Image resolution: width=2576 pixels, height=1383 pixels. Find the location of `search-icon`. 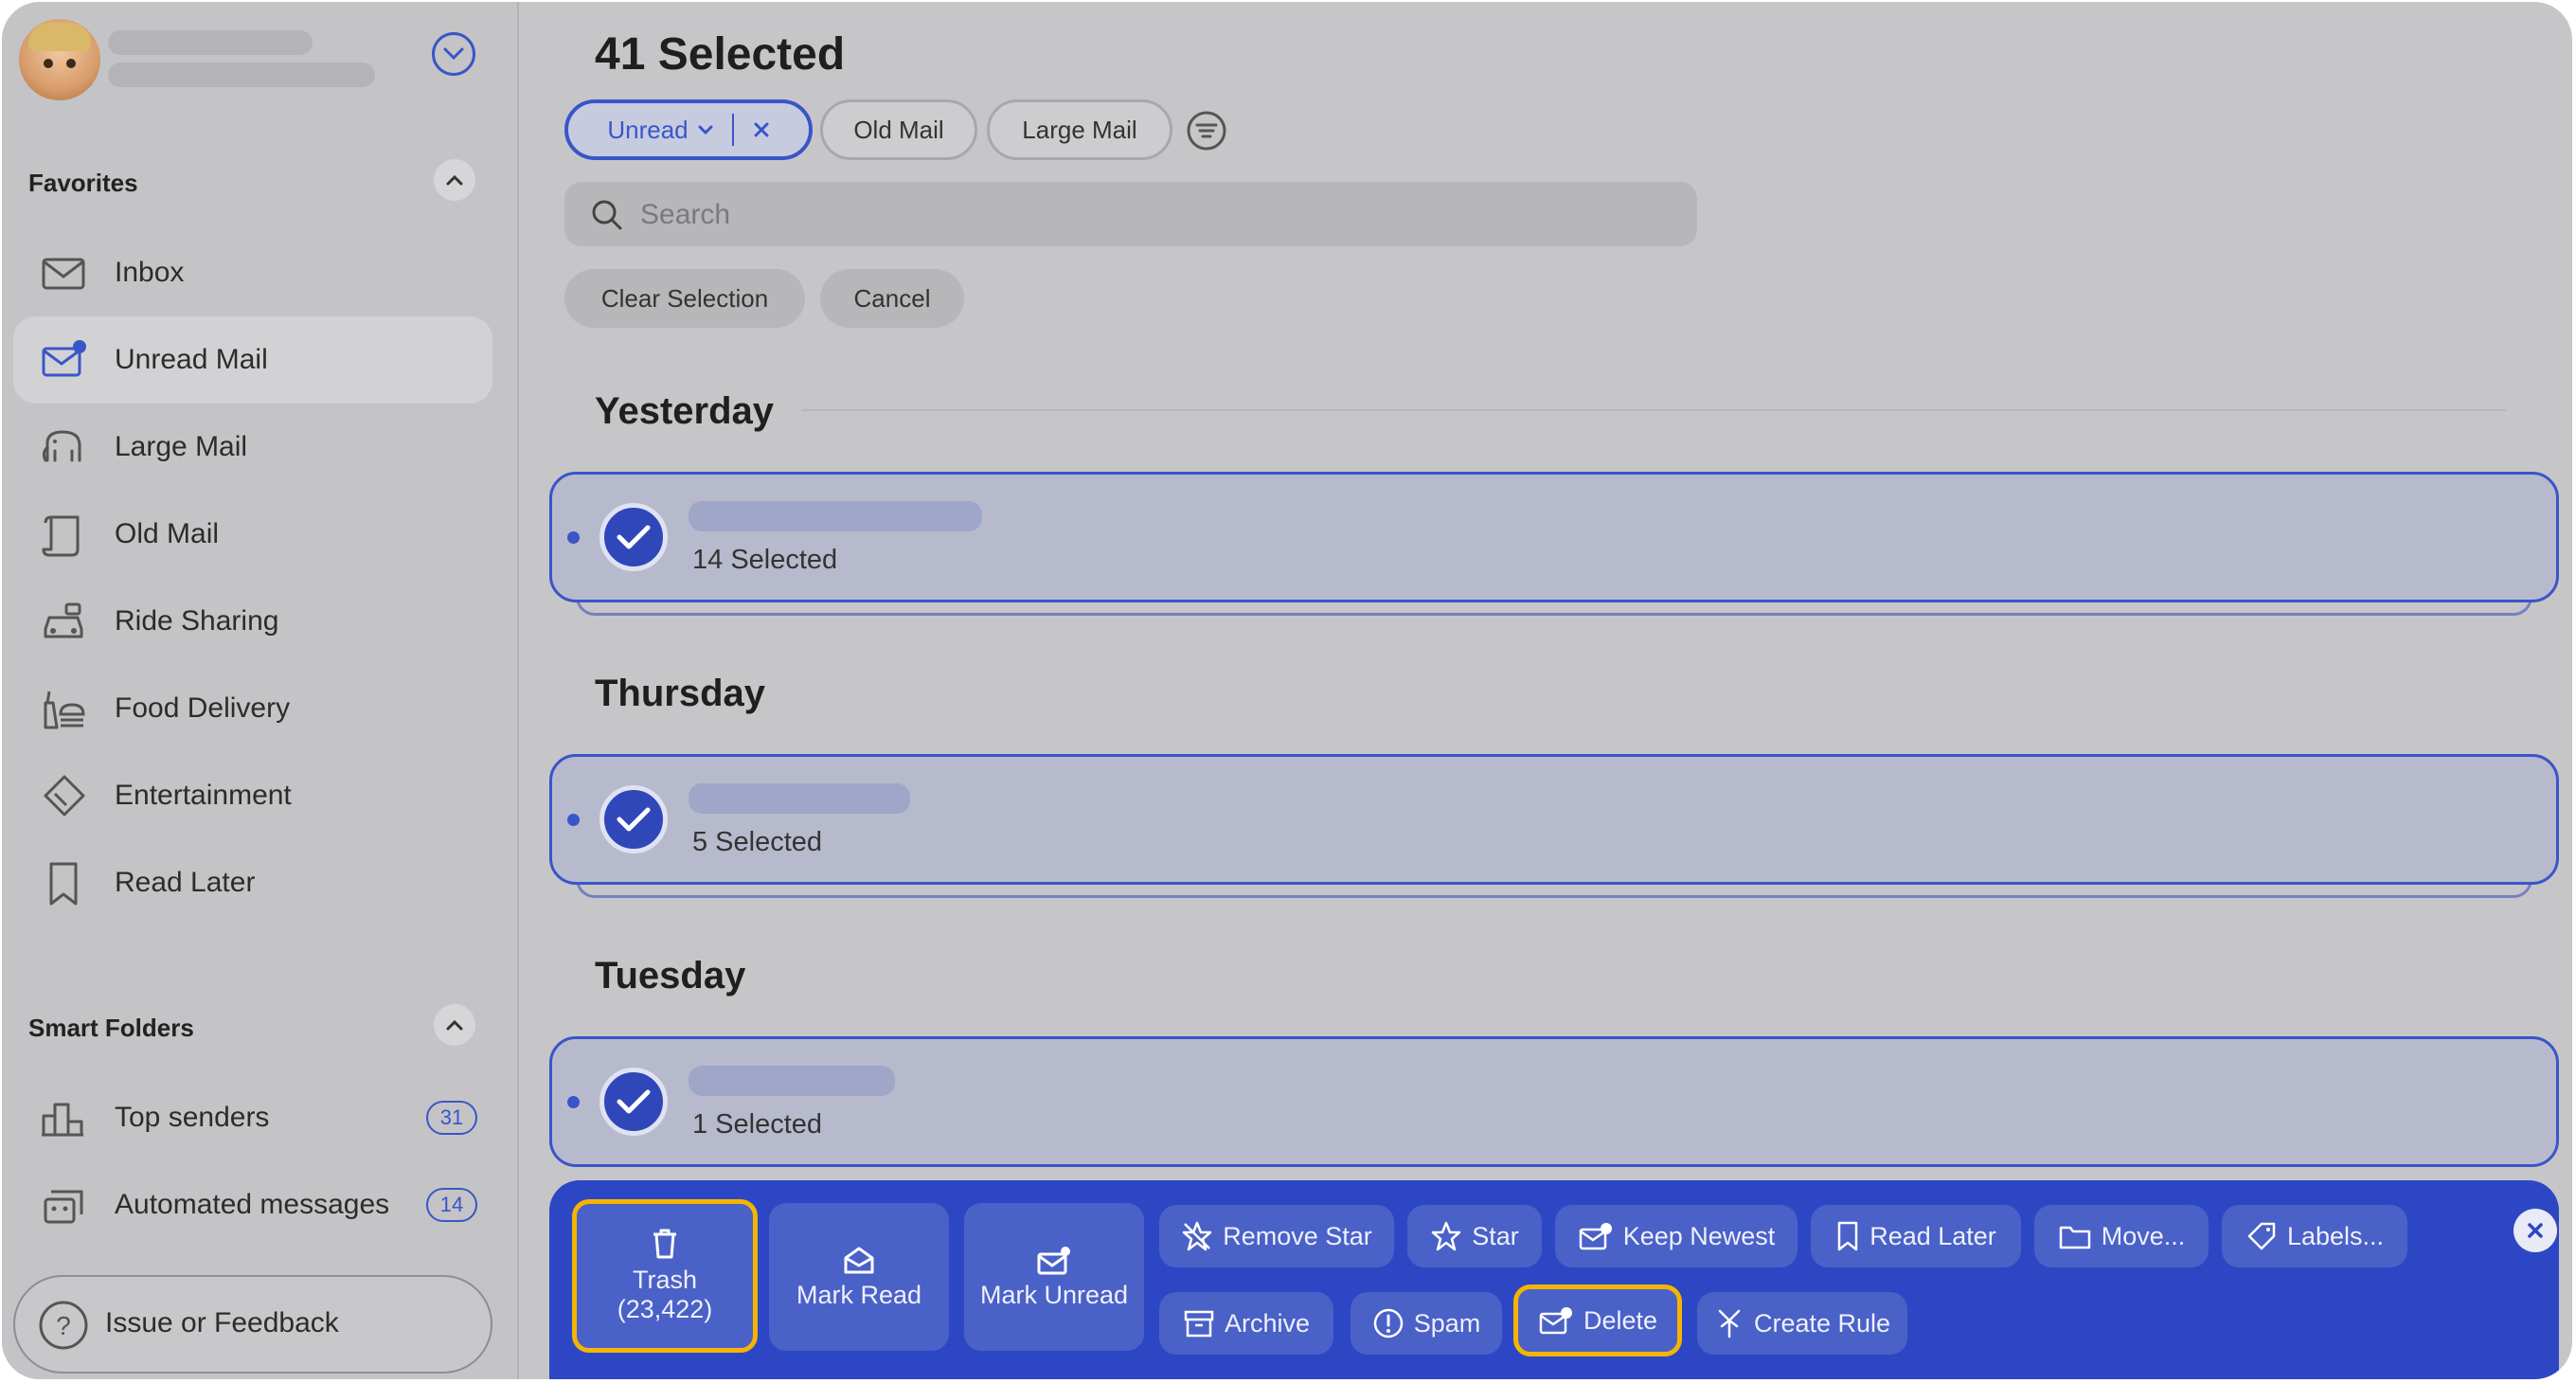

search-icon is located at coordinates (607, 215).